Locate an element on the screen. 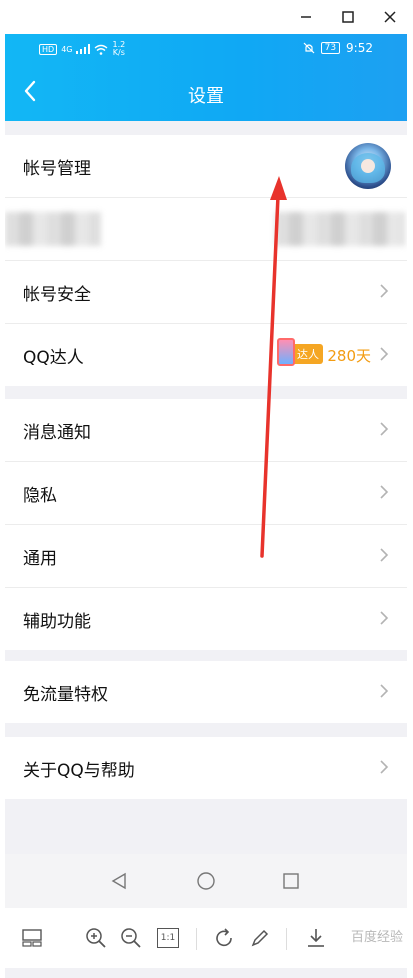 The height and width of the screenshot is (978, 413). qq-expert-badge: 达人 is located at coordinates (300, 352).